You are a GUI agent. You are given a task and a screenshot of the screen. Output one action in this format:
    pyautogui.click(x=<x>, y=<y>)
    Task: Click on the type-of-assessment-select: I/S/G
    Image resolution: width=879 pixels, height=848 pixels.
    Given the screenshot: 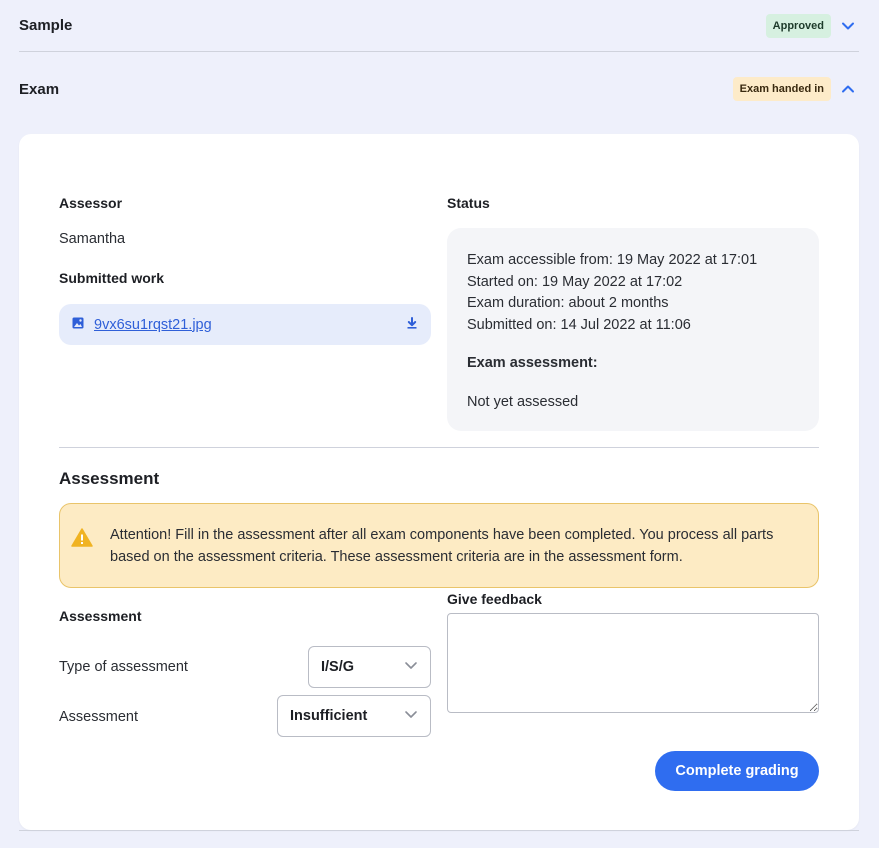 What is the action you would take?
    pyautogui.click(x=369, y=667)
    